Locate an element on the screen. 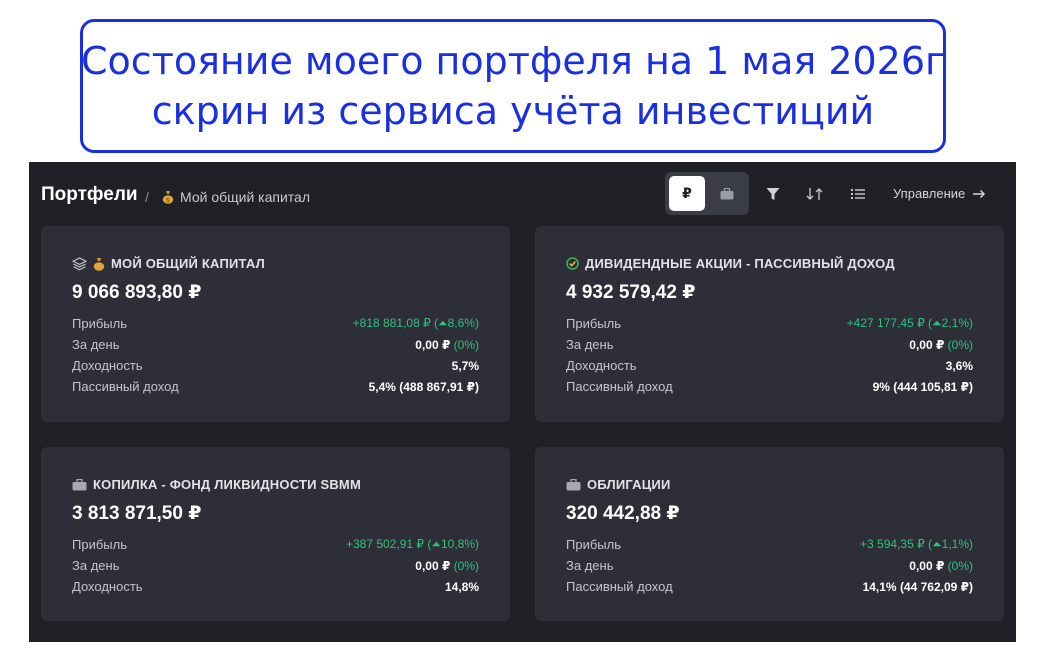  breadcrumb-current-label: Мой общий капитал is located at coordinates (245, 197).